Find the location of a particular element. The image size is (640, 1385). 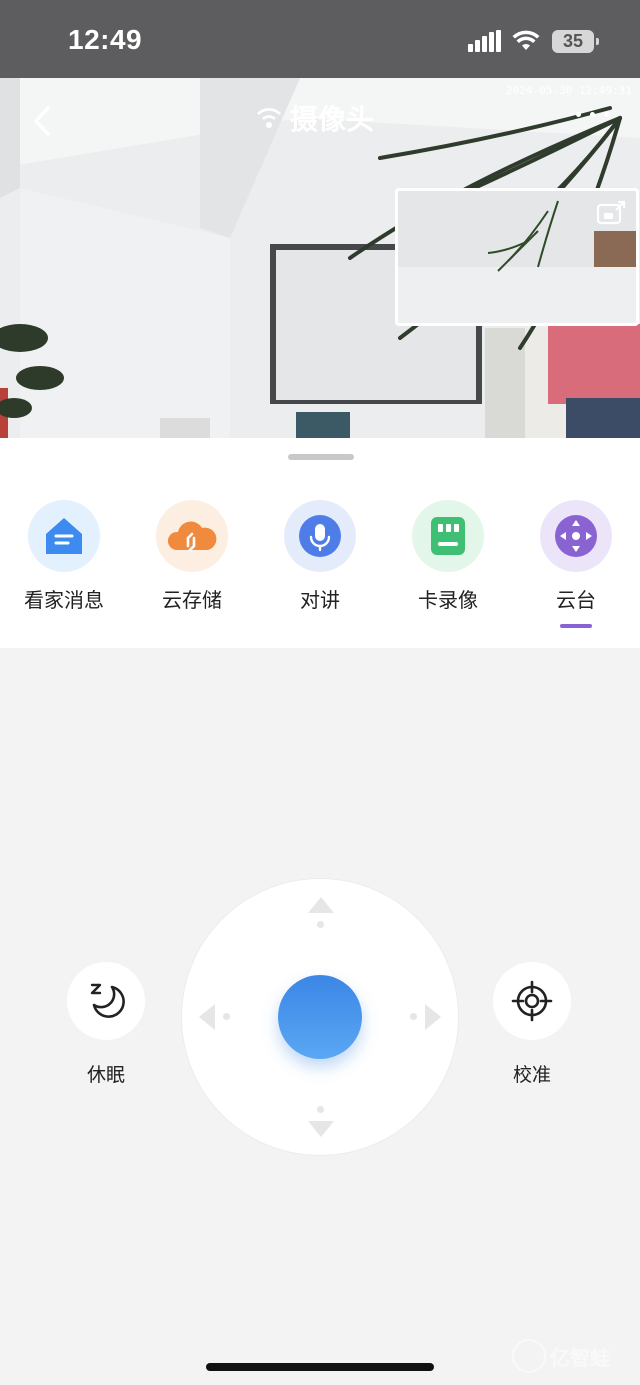

watermark: 亿智蛙 is located at coordinates (574, 1356).